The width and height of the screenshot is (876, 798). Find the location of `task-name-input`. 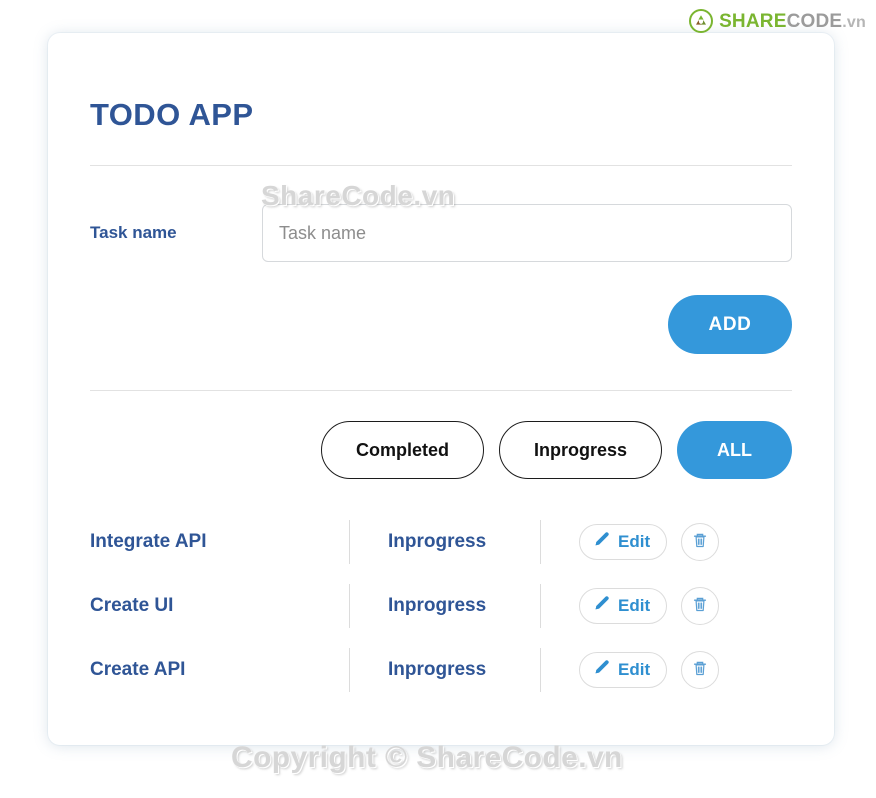

task-name-input is located at coordinates (527, 233).